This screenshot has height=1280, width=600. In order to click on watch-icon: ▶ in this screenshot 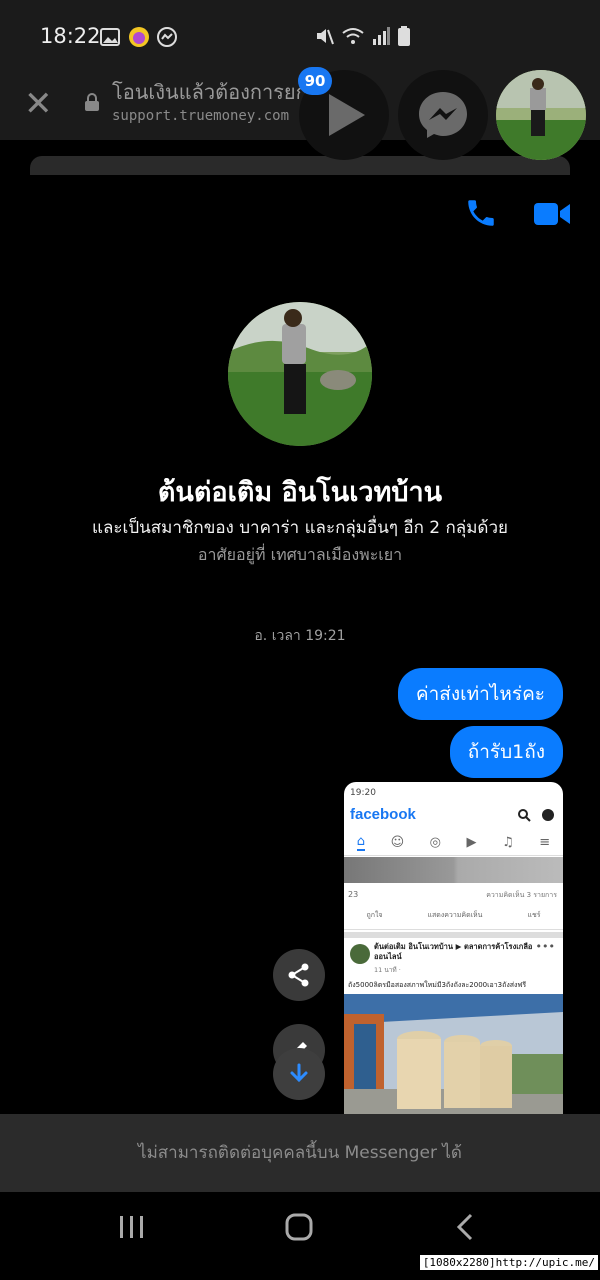, I will do `click(471, 842)`.